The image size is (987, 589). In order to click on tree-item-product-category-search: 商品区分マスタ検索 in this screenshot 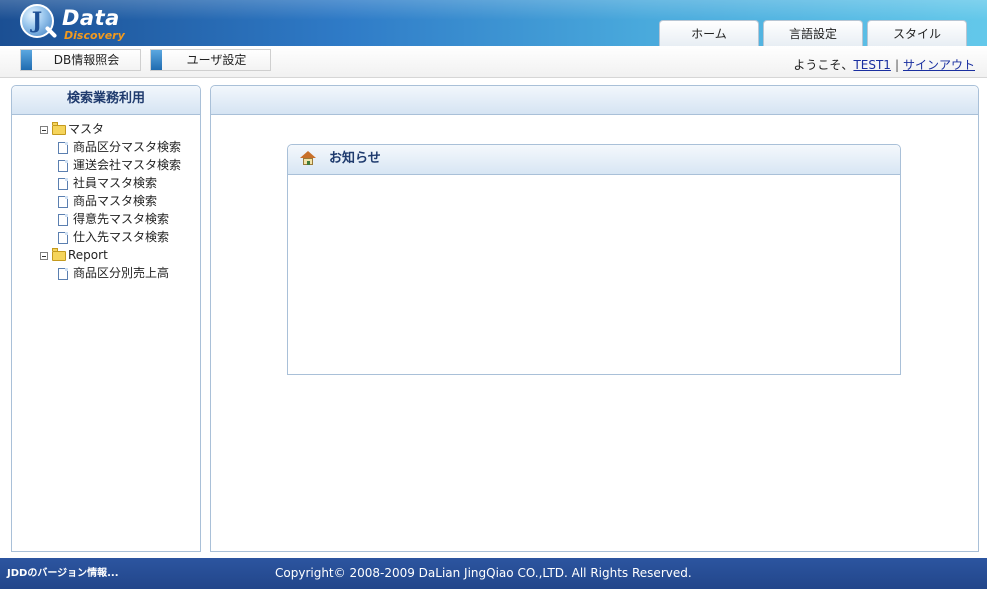, I will do `click(110, 147)`.